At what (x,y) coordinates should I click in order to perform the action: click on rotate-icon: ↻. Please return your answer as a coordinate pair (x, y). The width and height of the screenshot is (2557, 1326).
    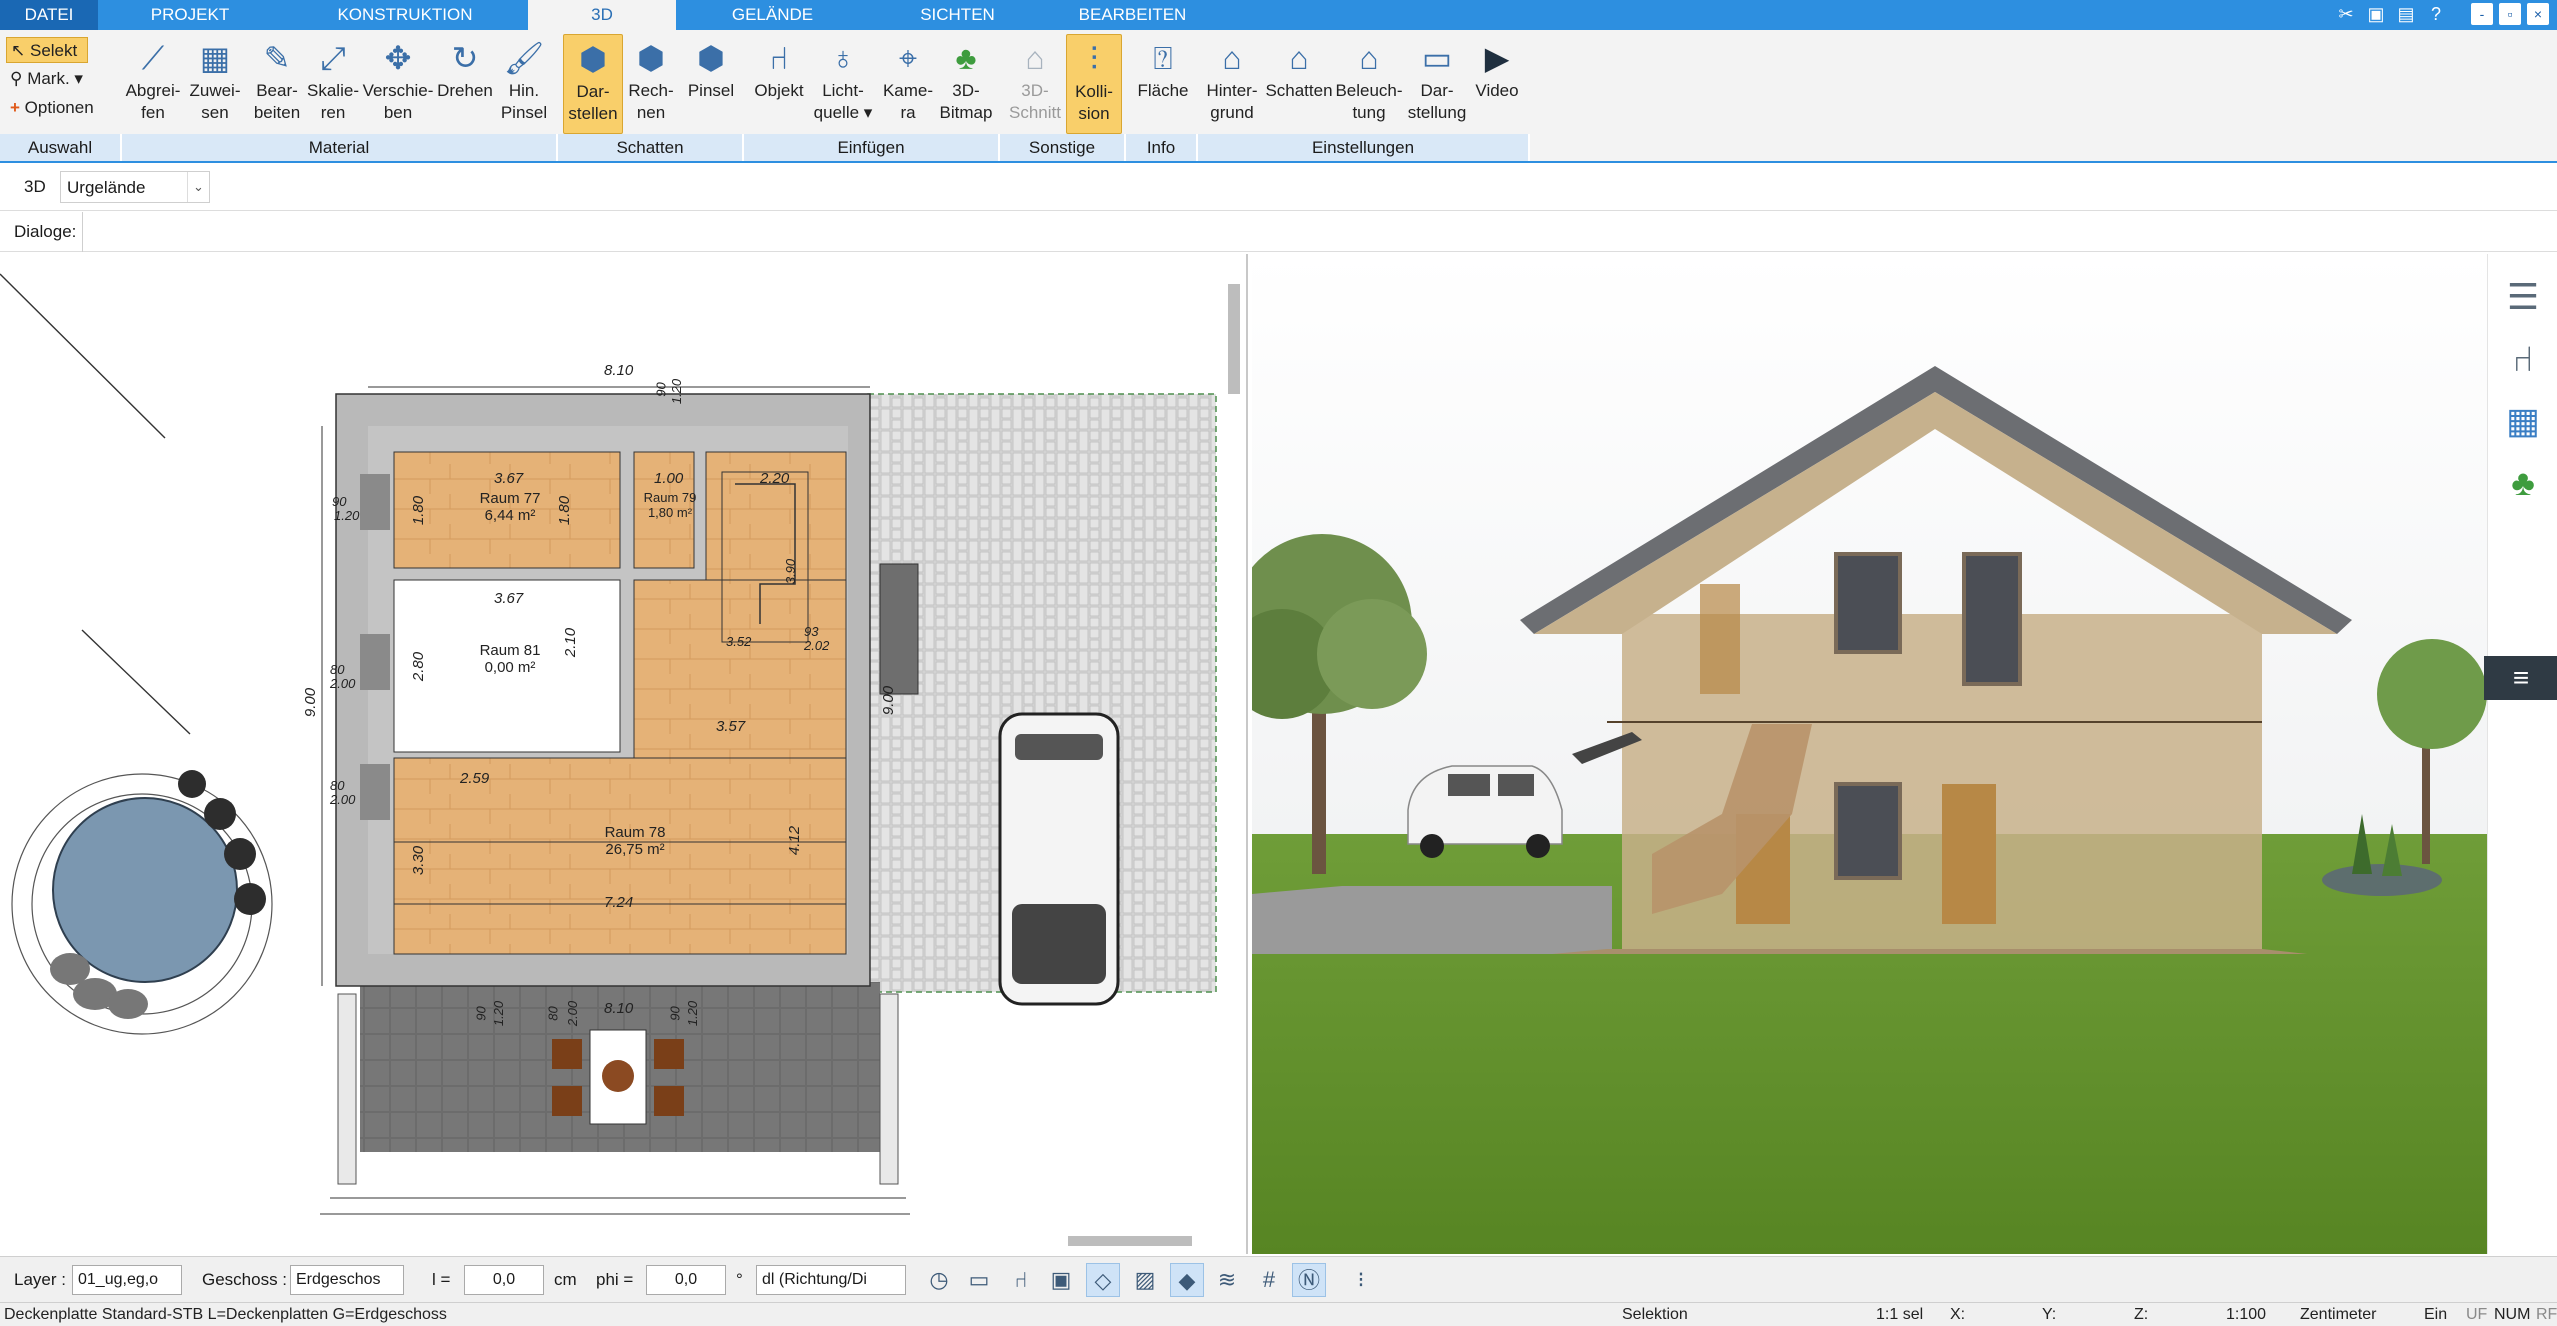
    Looking at the image, I should click on (465, 58).